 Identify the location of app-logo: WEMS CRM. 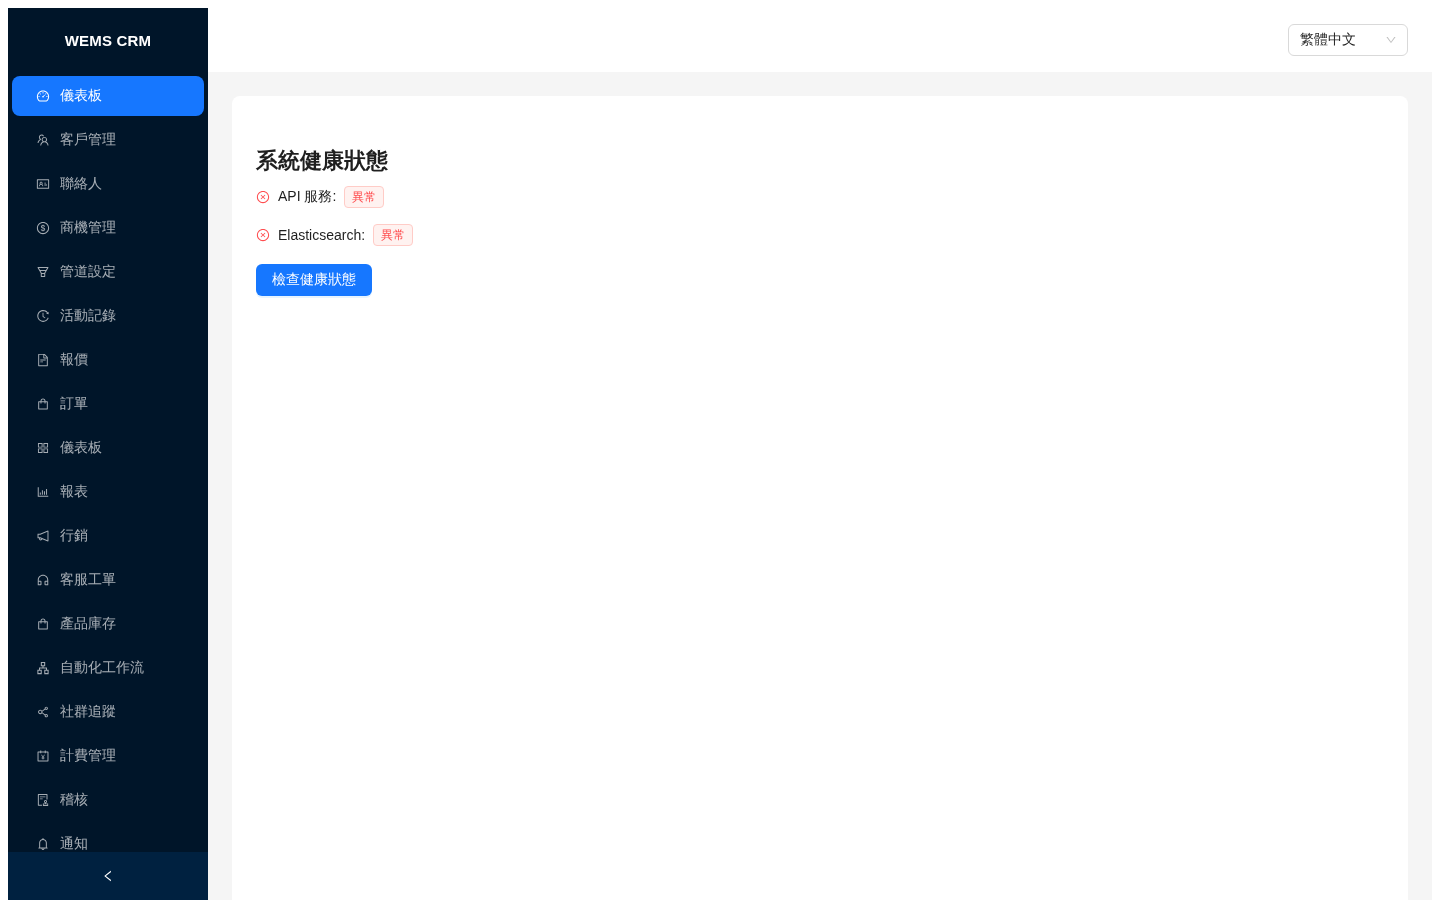
(108, 40).